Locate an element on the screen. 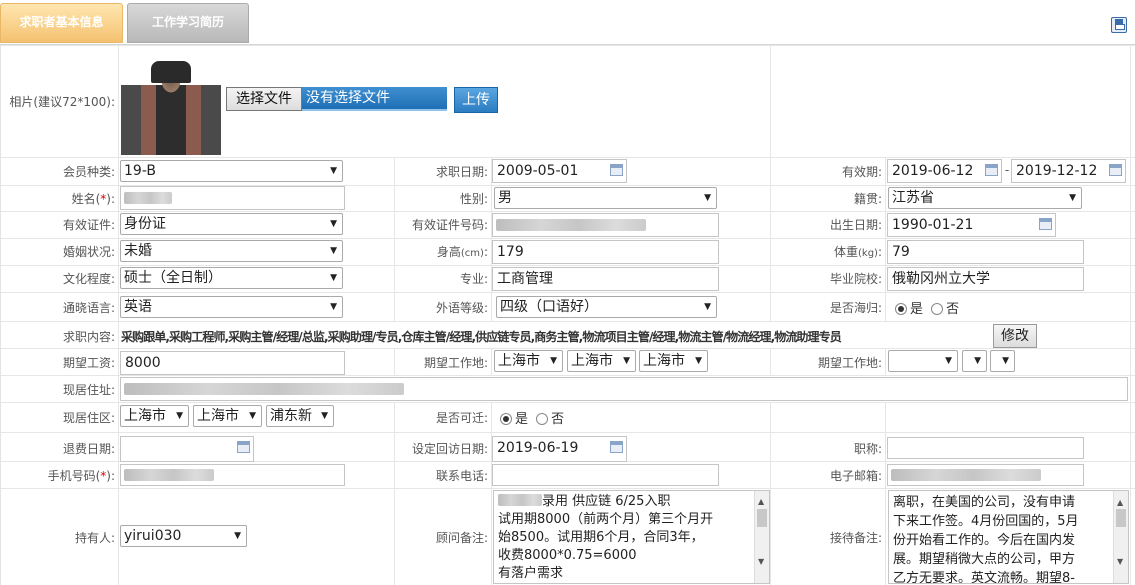 Image resolution: width=1135 pixels, height=585 pixels. visit-date-input: 2019-06-19 is located at coordinates (559, 449).